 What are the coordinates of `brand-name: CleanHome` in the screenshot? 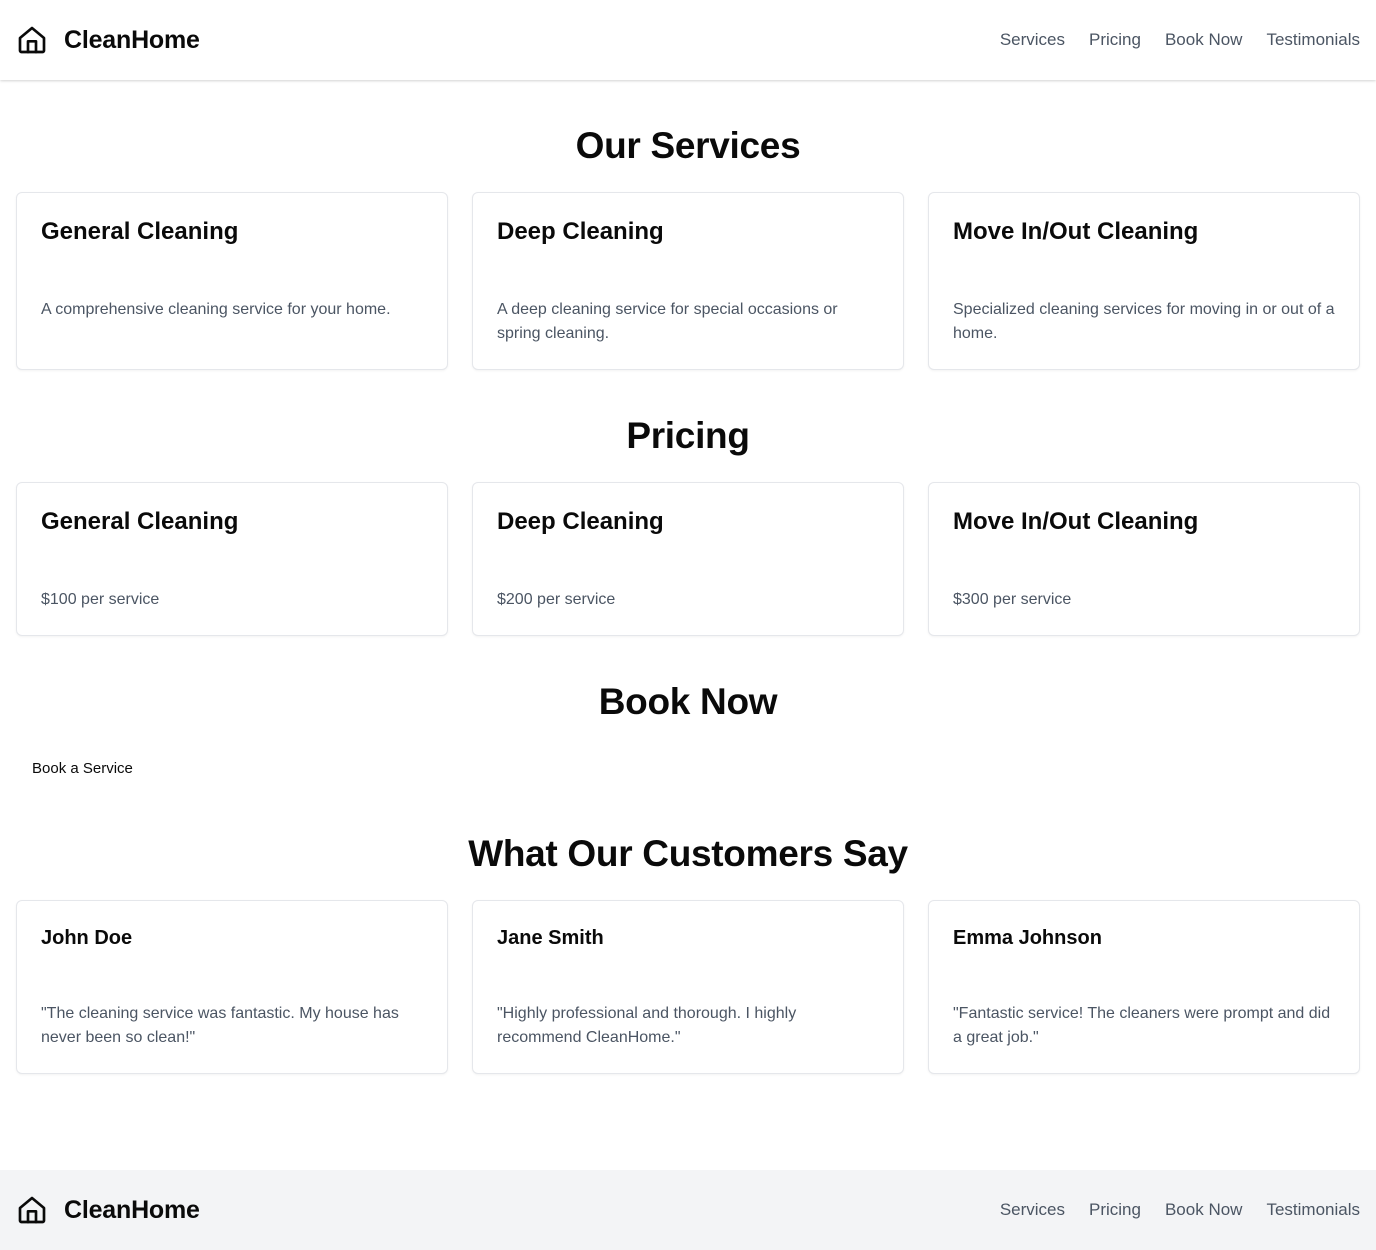 It's located at (132, 39).